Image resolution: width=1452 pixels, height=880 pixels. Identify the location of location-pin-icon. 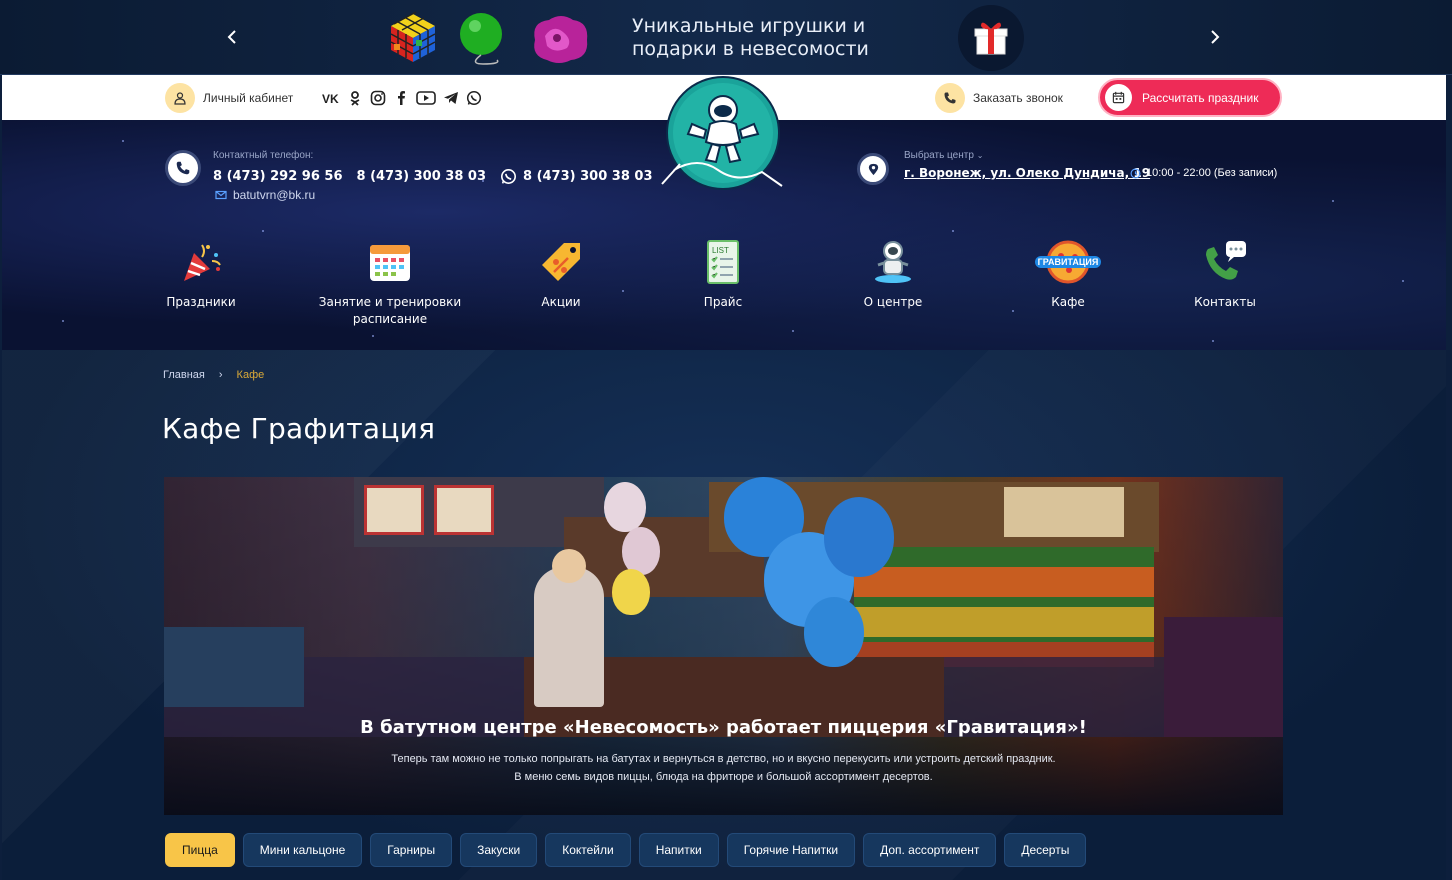
(873, 169).